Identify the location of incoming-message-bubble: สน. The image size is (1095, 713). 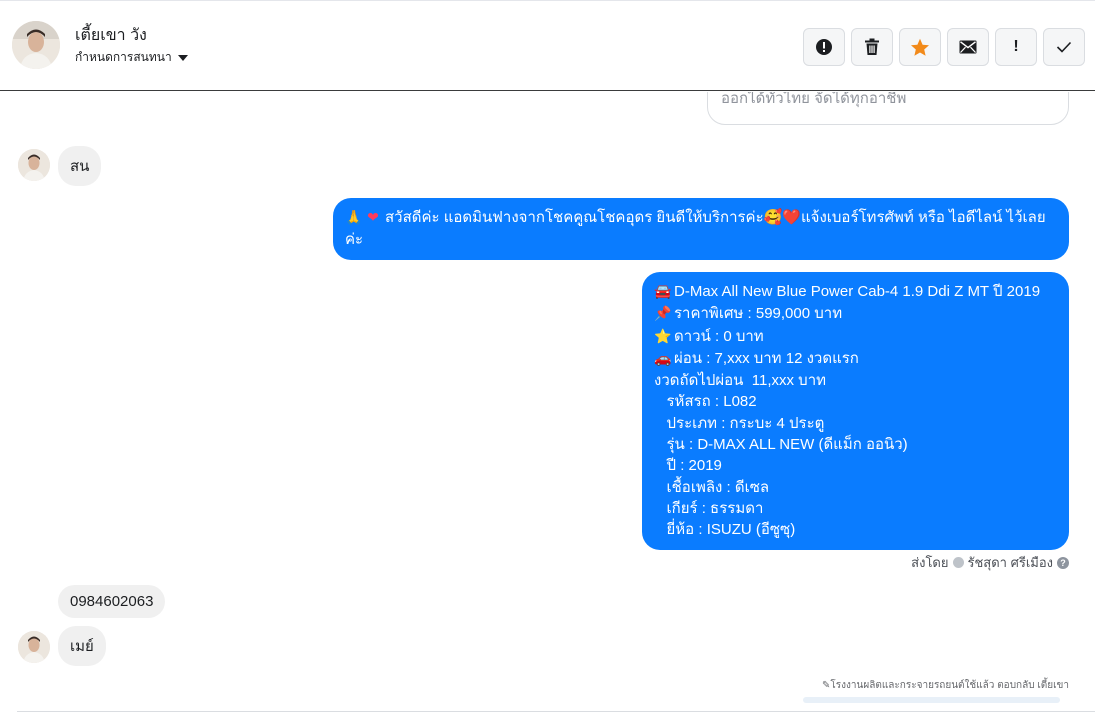
(80, 166).